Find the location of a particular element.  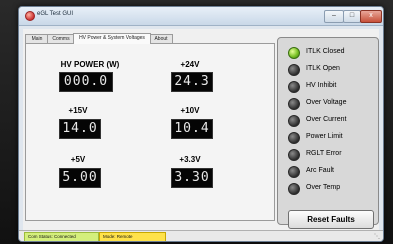

mode-status: Mode: Remote is located at coordinates (132, 236).